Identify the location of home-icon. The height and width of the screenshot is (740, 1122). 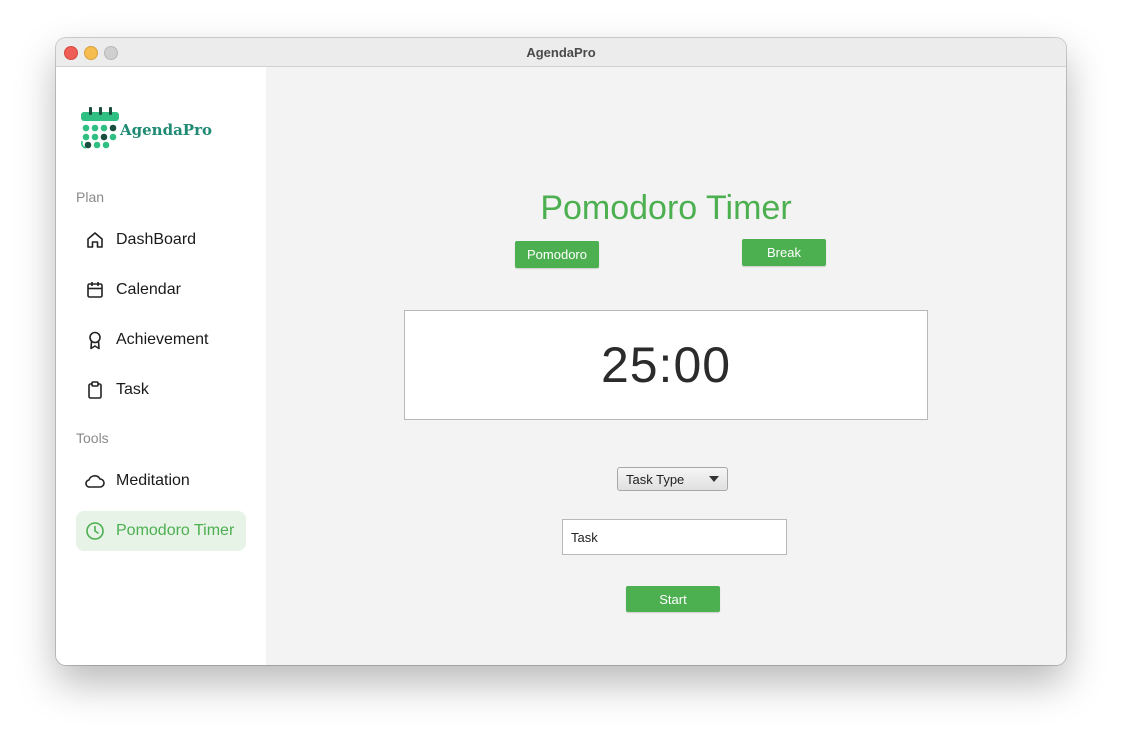
(95, 240).